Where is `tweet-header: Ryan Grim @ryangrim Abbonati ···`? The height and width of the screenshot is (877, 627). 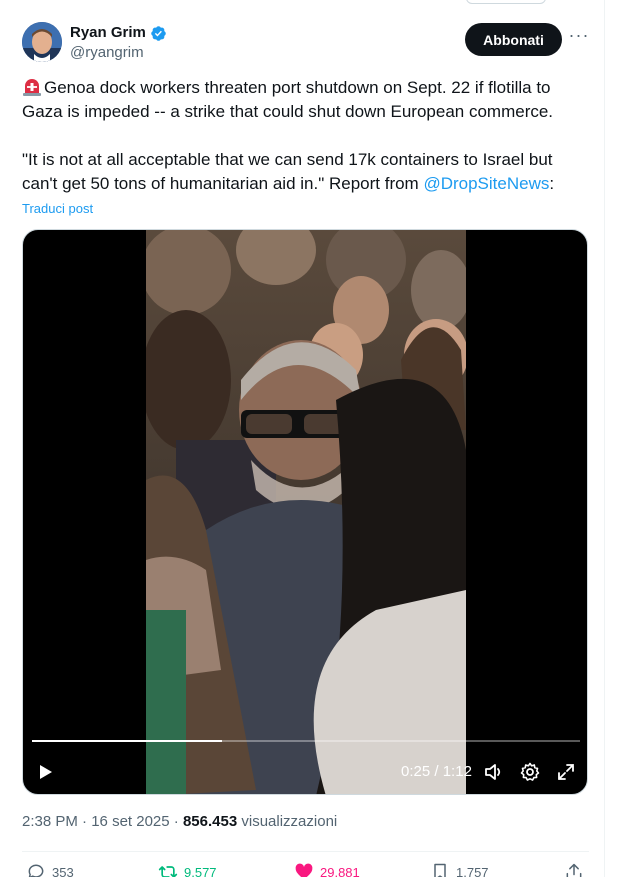 tweet-header: Ryan Grim @ryangrim Abbonati ··· is located at coordinates (305, 42).